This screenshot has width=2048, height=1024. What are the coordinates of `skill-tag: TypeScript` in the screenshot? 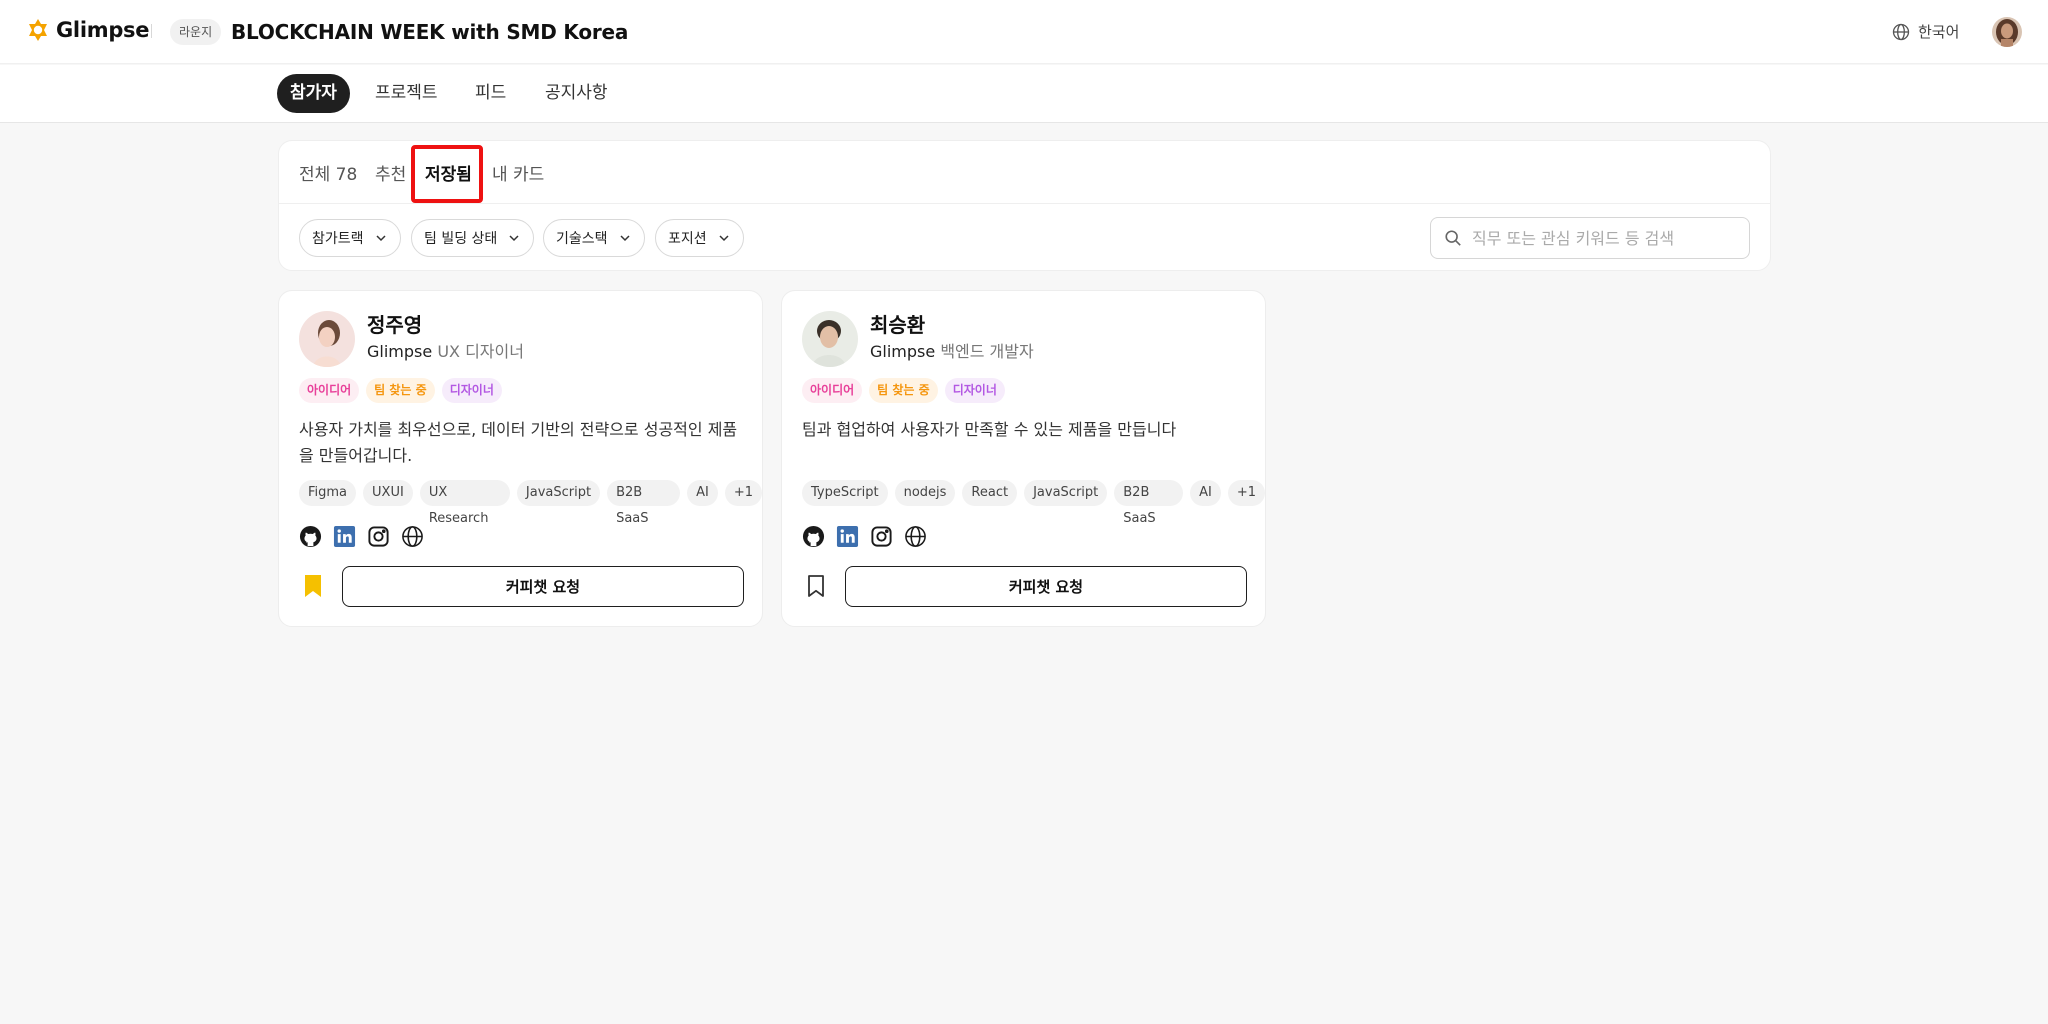 It's located at (845, 493).